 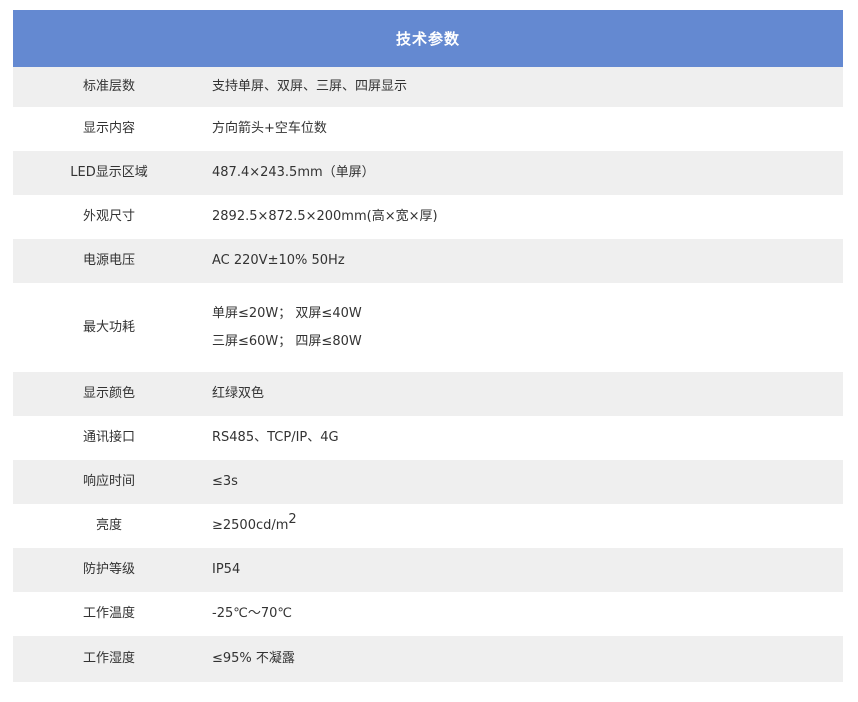 I want to click on row-value-text: 三屏≤60W； 四屏≤80W, so click(x=287, y=341).